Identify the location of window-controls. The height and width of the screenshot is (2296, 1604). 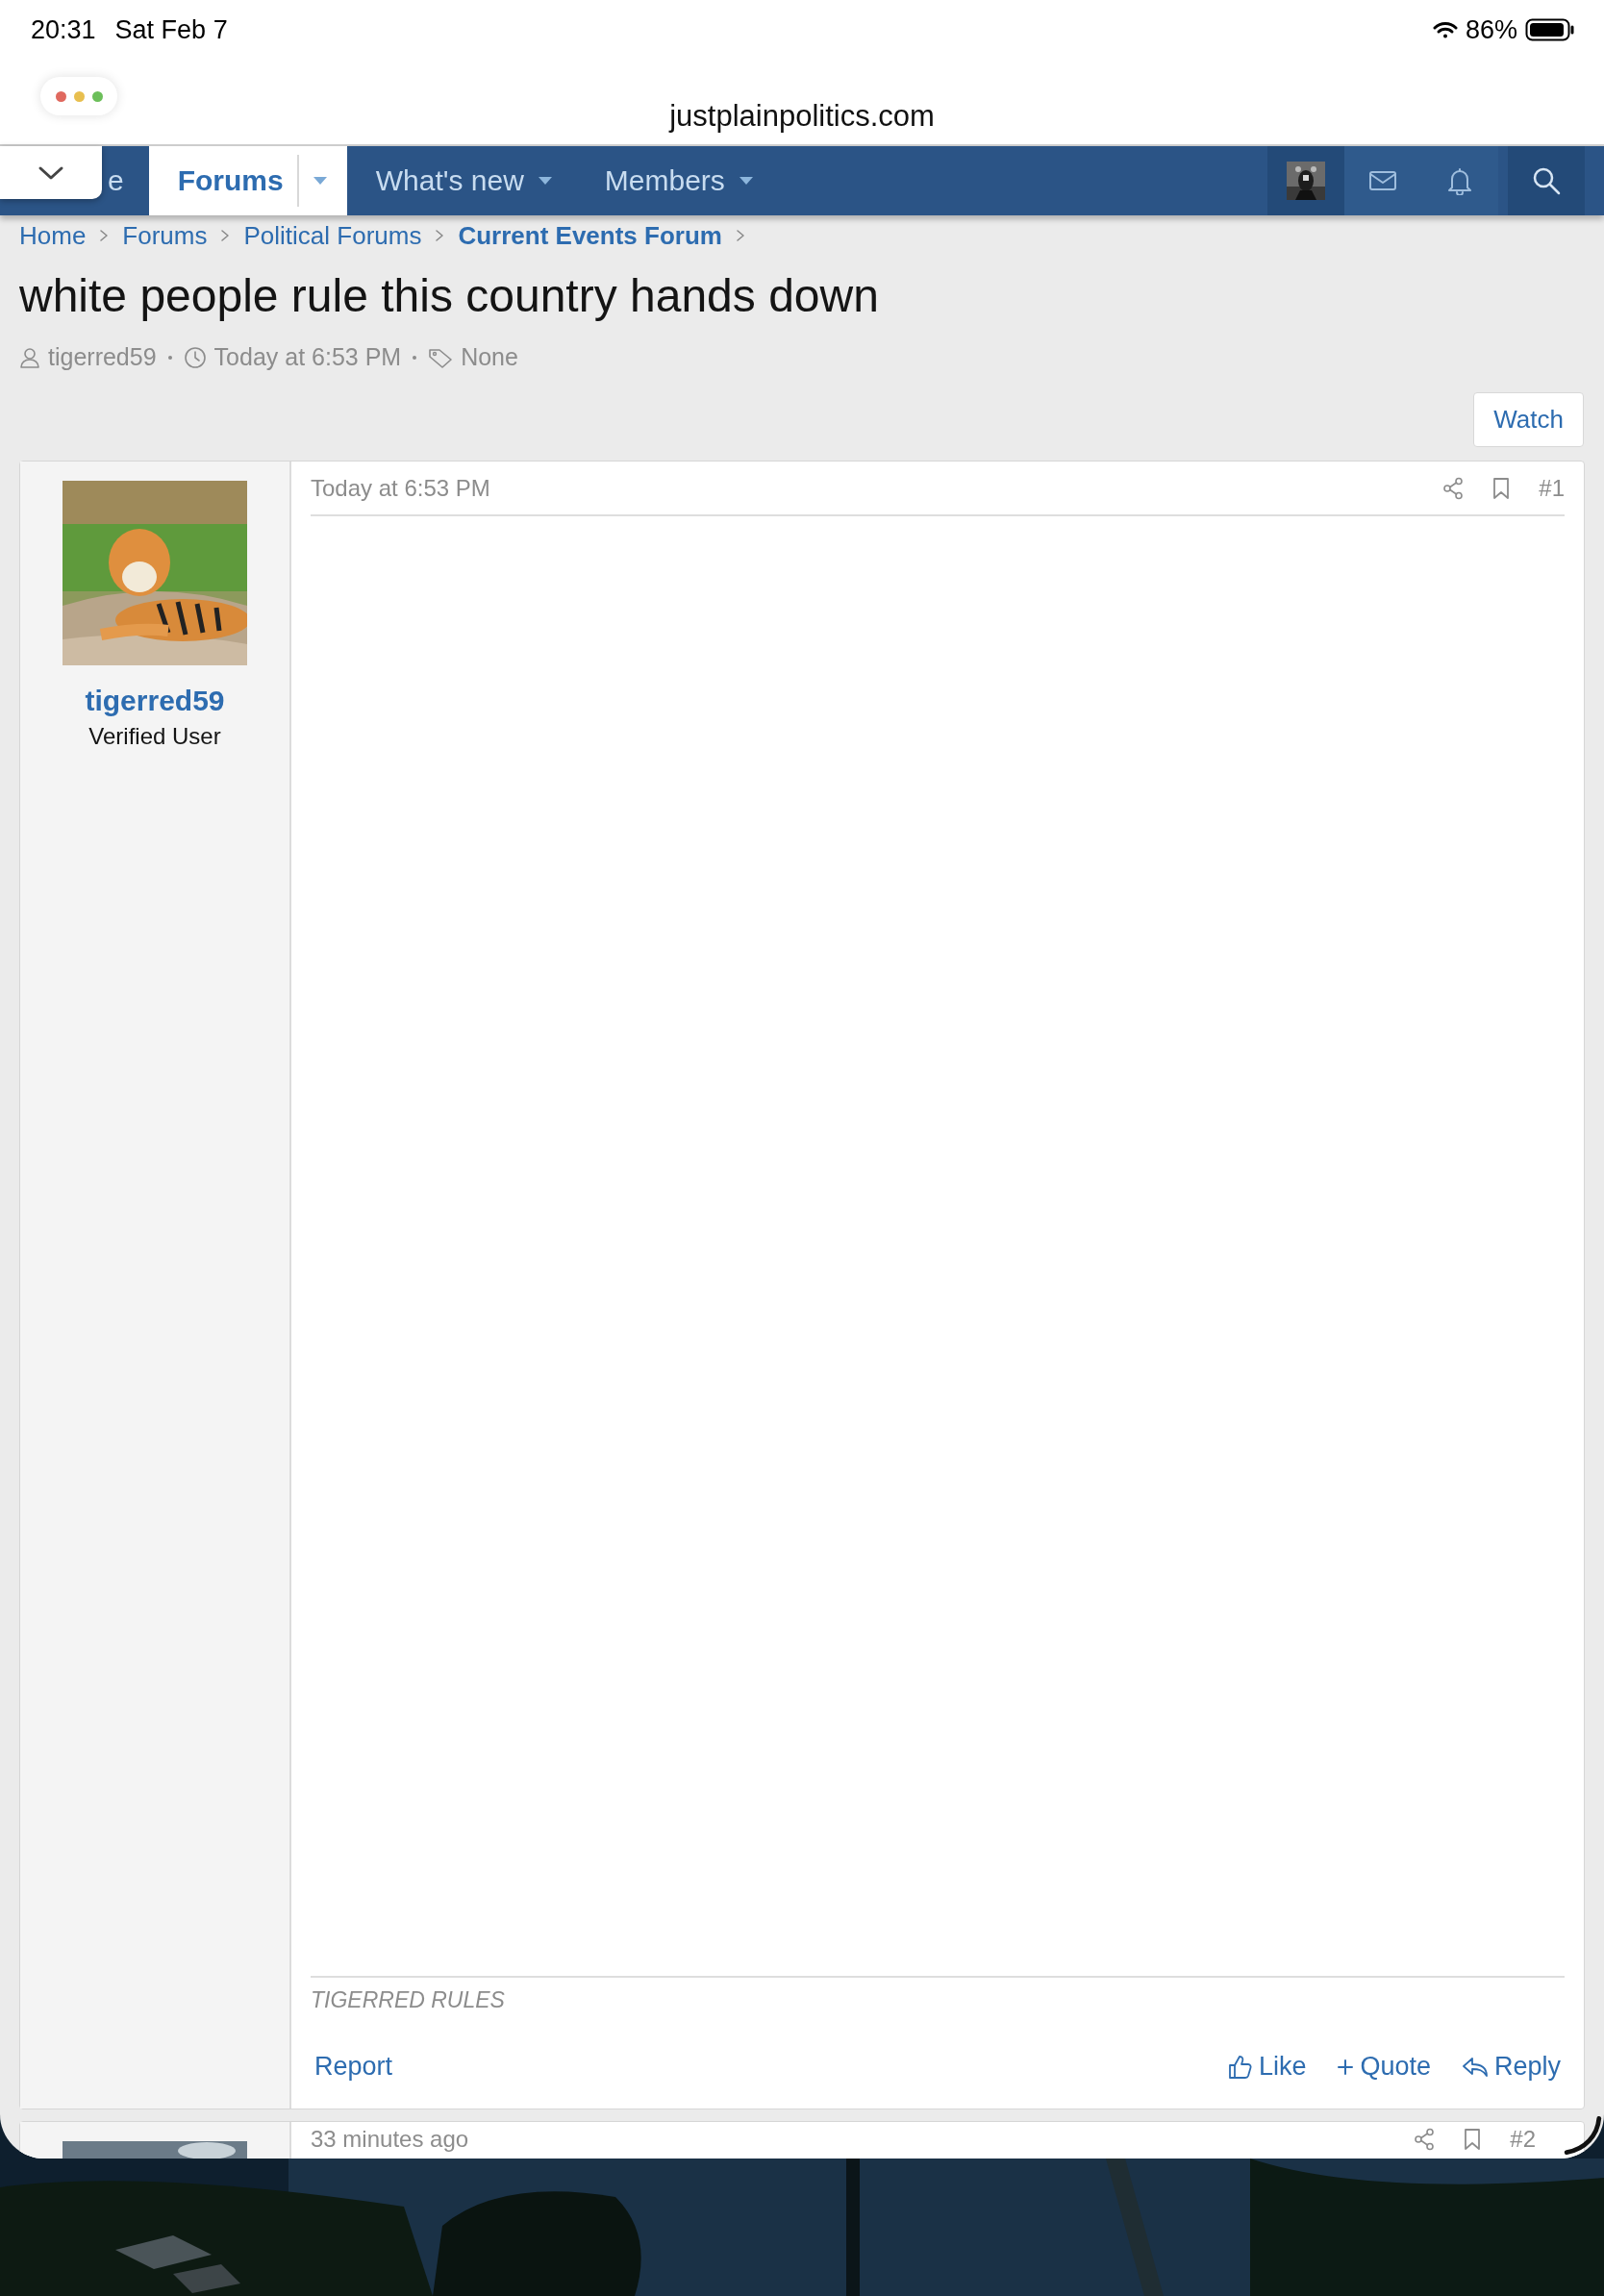
(78, 96).